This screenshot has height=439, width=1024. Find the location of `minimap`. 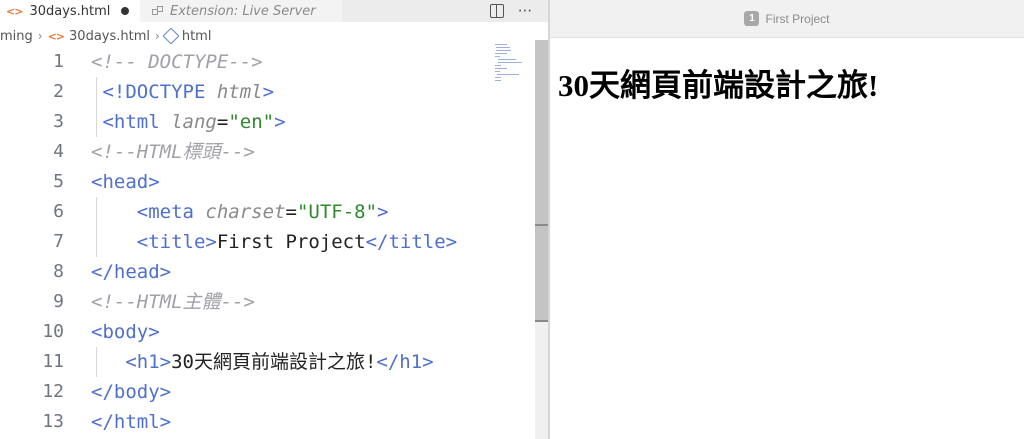

minimap is located at coordinates (514, 70).